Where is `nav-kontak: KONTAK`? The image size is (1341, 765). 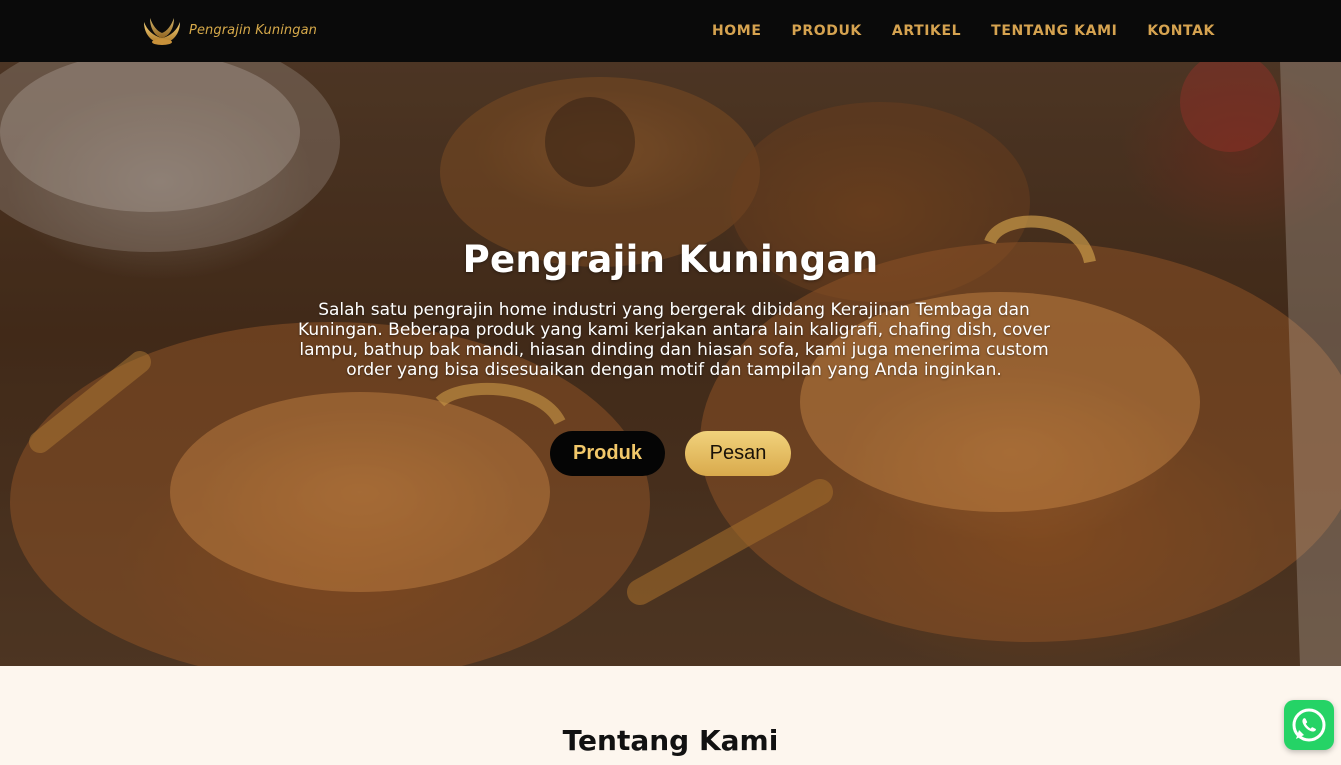
nav-kontak: KONTAK is located at coordinates (1181, 31).